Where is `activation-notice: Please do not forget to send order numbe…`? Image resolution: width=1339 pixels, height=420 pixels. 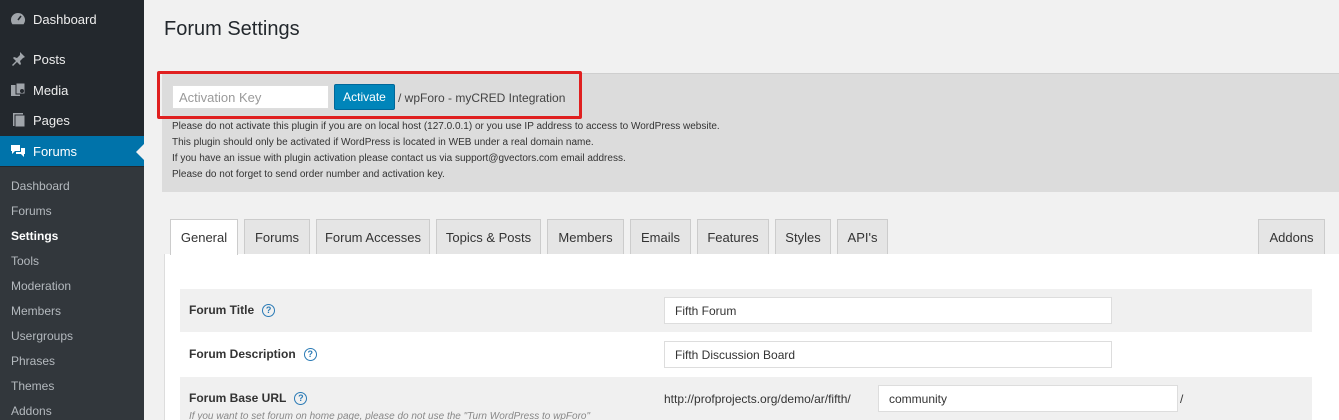
activation-notice: Please do not forget to send order numbe… is located at coordinates (308, 174).